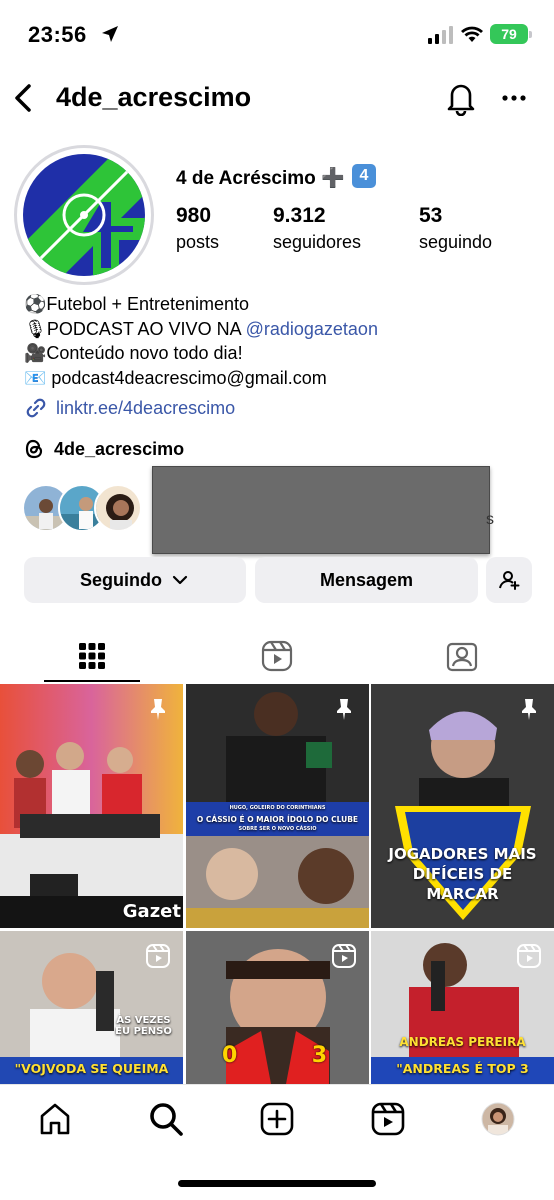 This screenshot has height=1200, width=554. I want to click on avatar-image, so click(84, 215).